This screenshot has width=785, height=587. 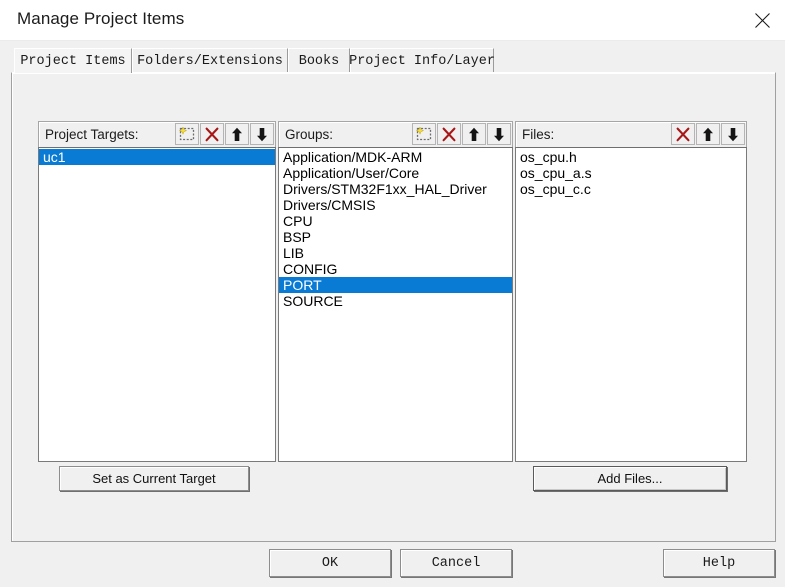 What do you see at coordinates (395, 173) in the screenshot?
I see `list-item: Application/User/Core` at bounding box center [395, 173].